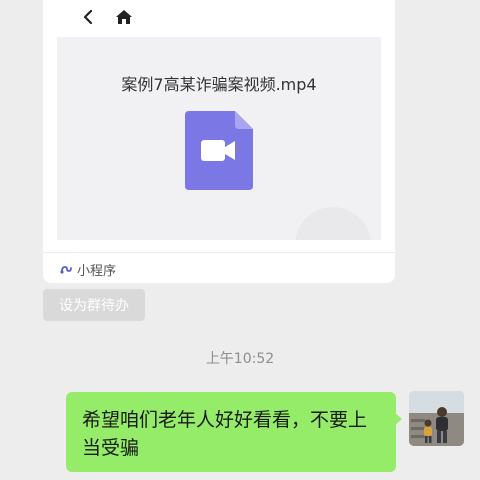 Image resolution: width=480 pixels, height=480 pixels. I want to click on mini-program-icon, so click(66, 270).